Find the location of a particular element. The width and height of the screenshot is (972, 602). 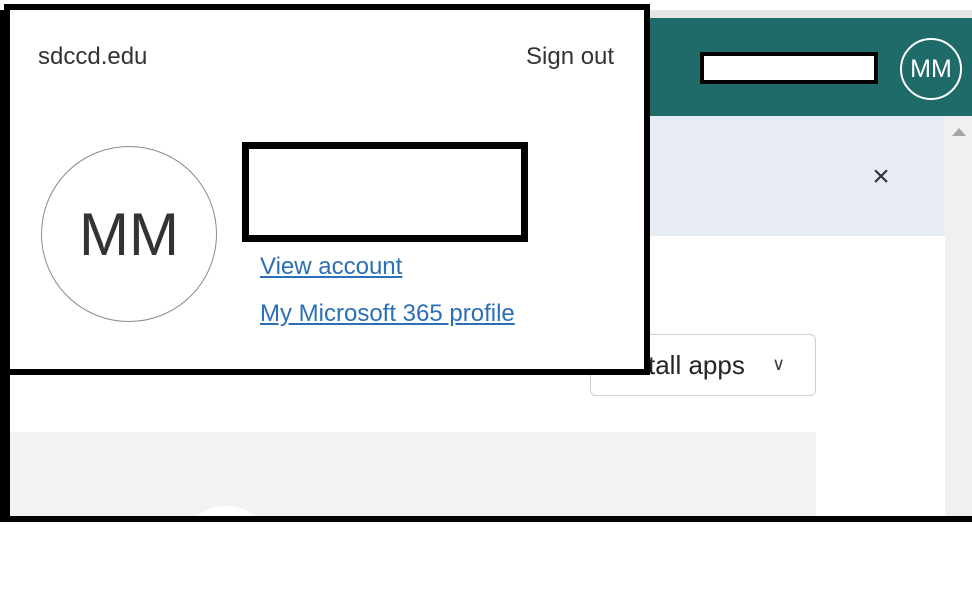

scroll-up-icon is located at coordinates (959, 132).